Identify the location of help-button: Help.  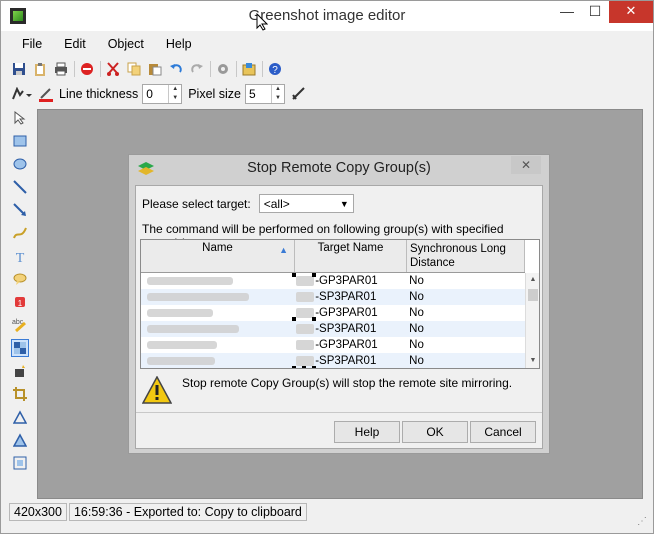
(367, 432).